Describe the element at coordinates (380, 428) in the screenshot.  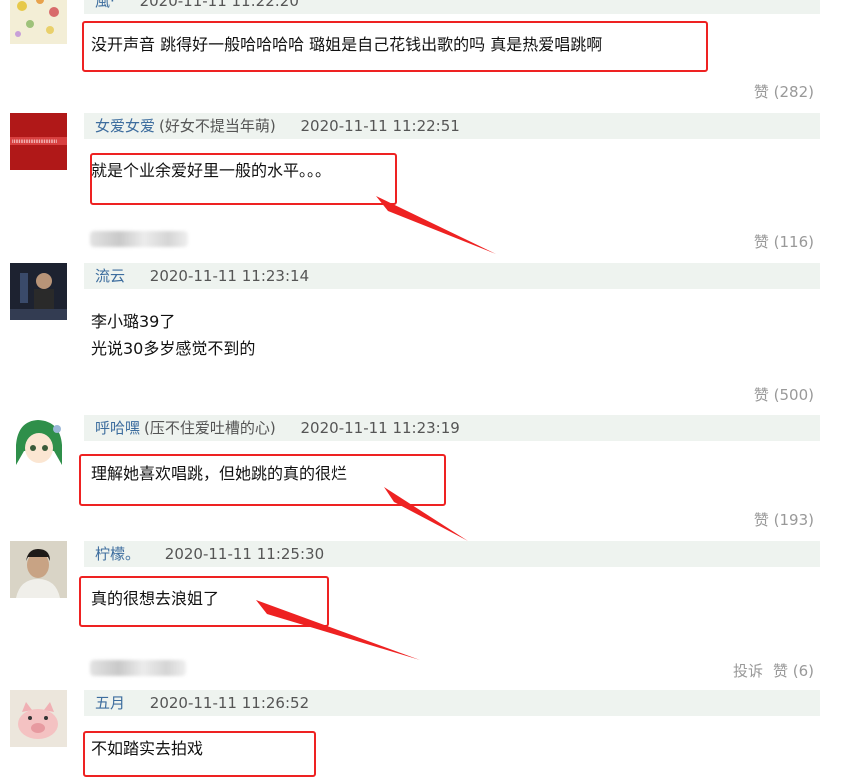
I see `comment-time: 2020-11-11 11:23:19` at that location.